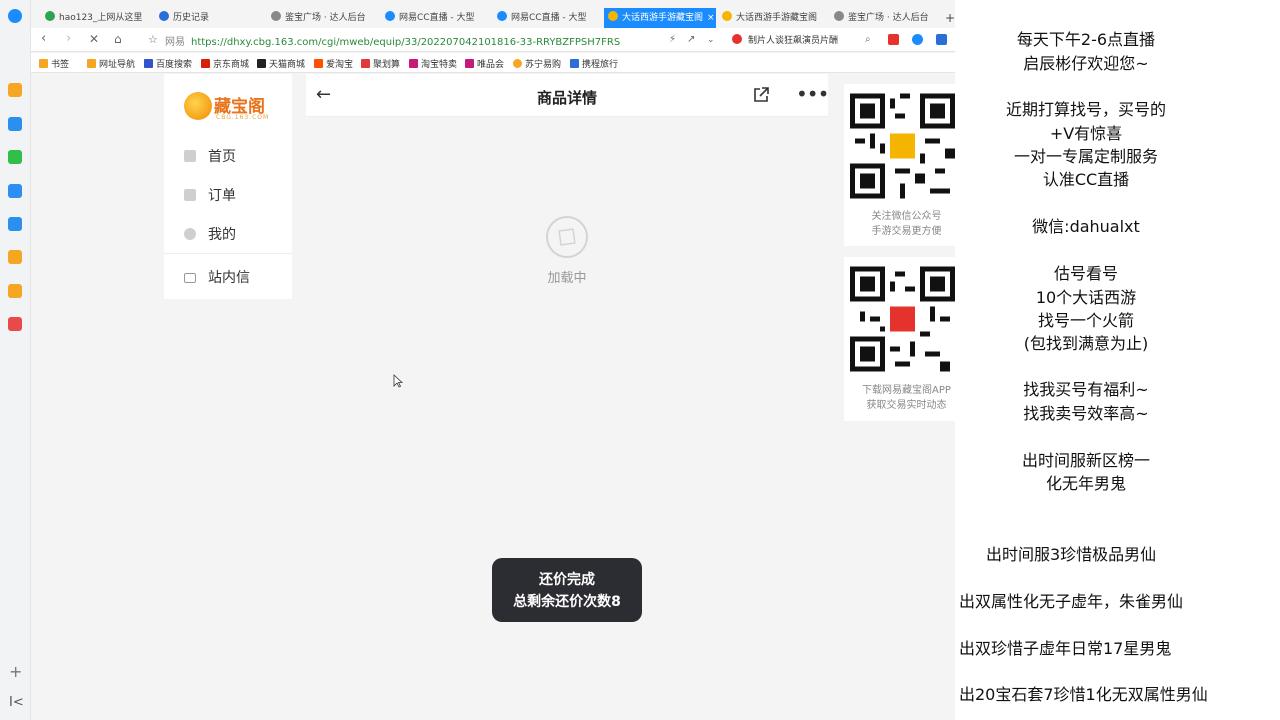 The width and height of the screenshot is (1280, 720). Describe the element at coordinates (761, 95) in the screenshot. I see `share-icon` at that location.